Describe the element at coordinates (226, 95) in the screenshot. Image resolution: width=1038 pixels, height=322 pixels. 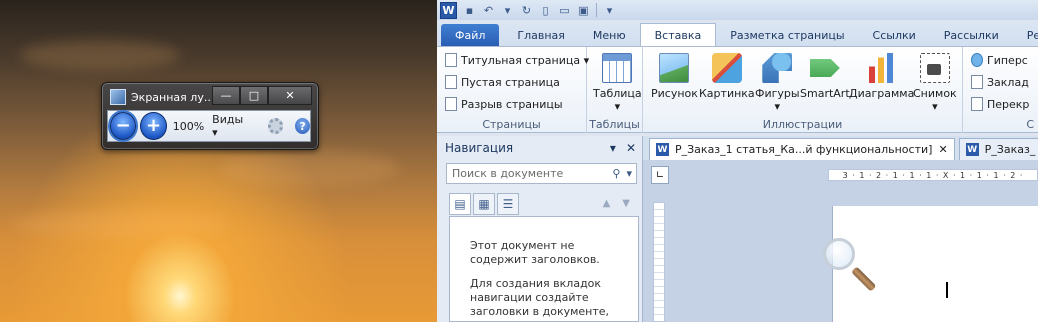
I see `minimize-button: —` at that location.